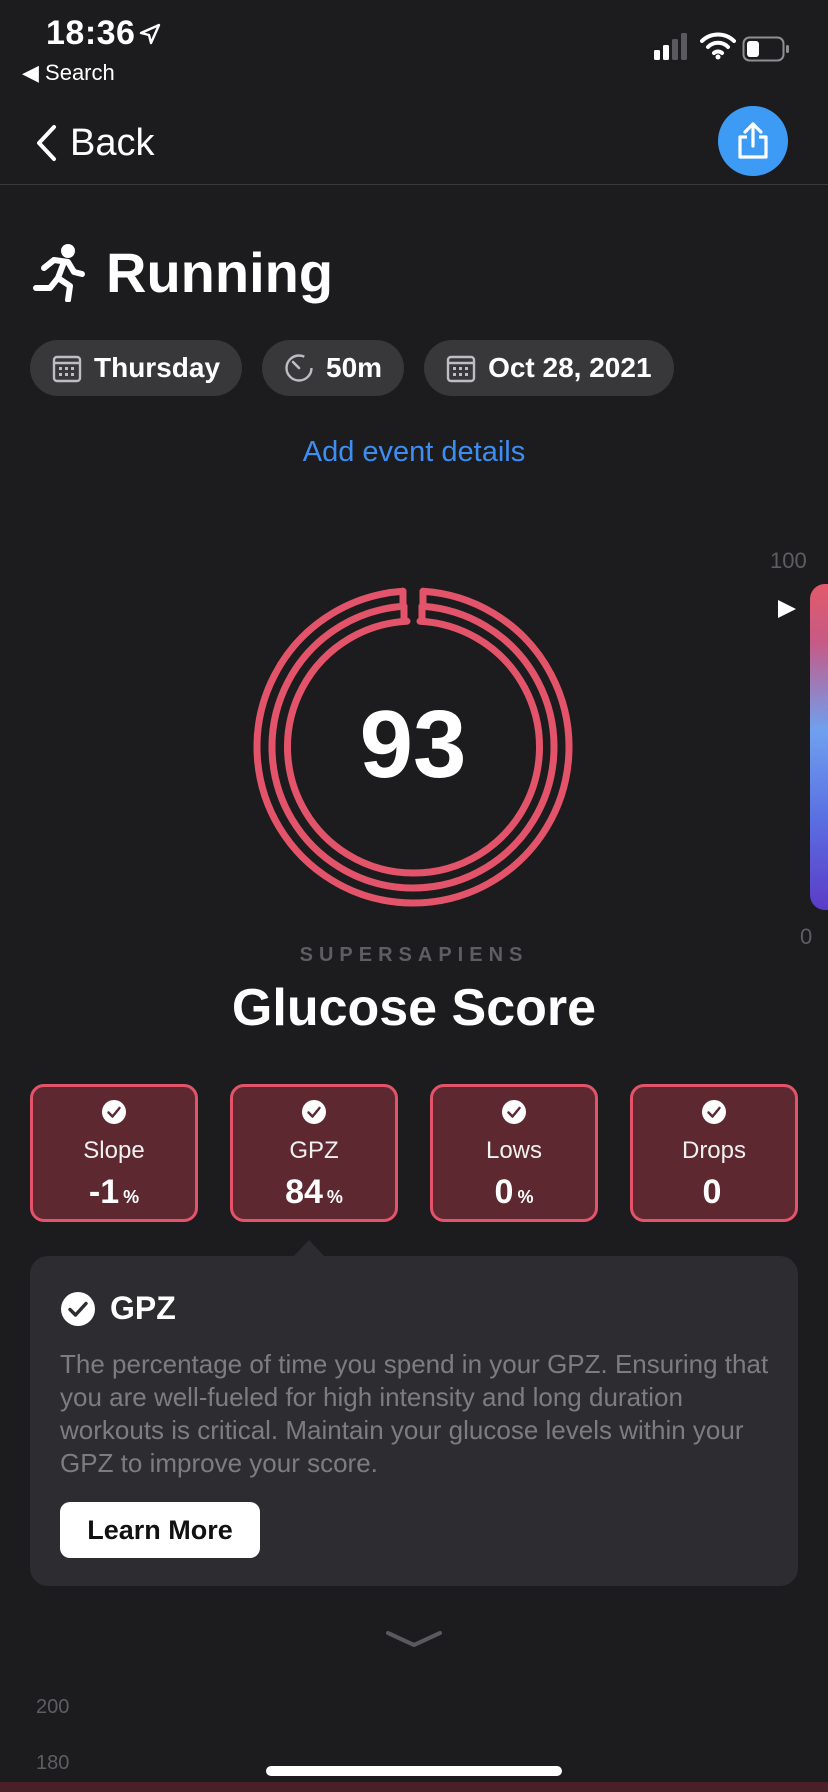 This screenshot has height=1792, width=828. I want to click on chip-duration-label: 50m, so click(354, 367).